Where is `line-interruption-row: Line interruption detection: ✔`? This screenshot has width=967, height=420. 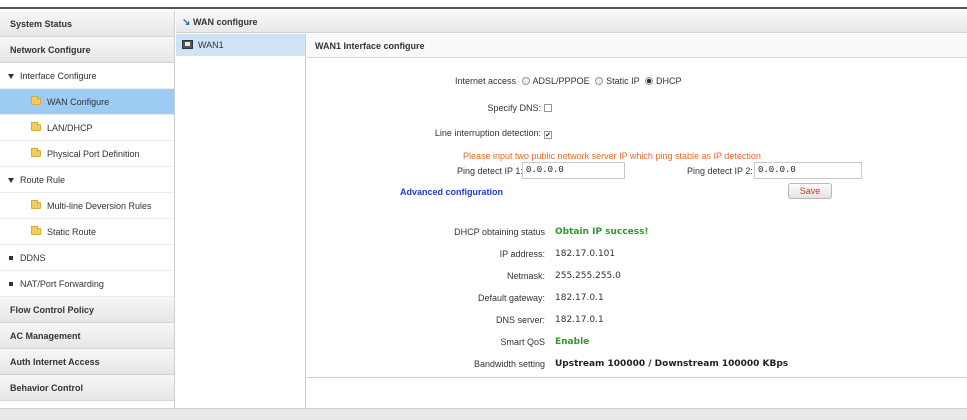
line-interruption-row: Line interruption detection: ✔ is located at coordinates (474, 133).